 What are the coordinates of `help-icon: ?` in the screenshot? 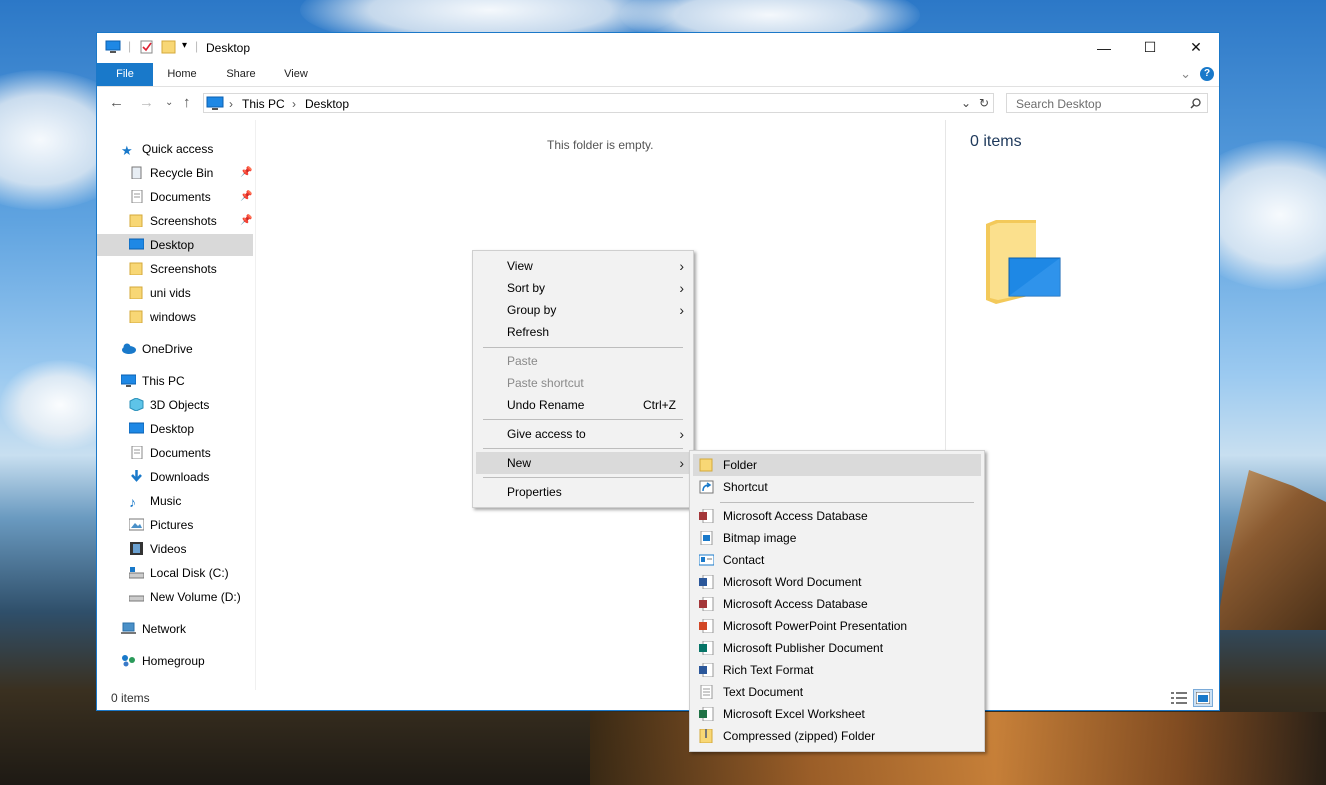 It's located at (1207, 74).